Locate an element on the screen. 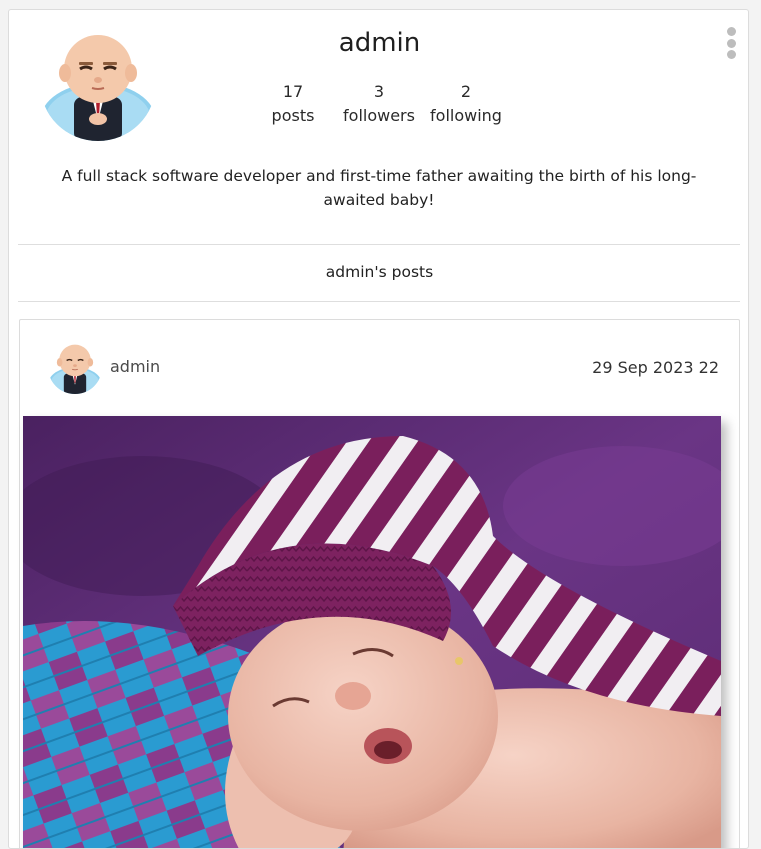 The width and height of the screenshot is (761, 849). stat-followers-label: followers is located at coordinates (379, 115).